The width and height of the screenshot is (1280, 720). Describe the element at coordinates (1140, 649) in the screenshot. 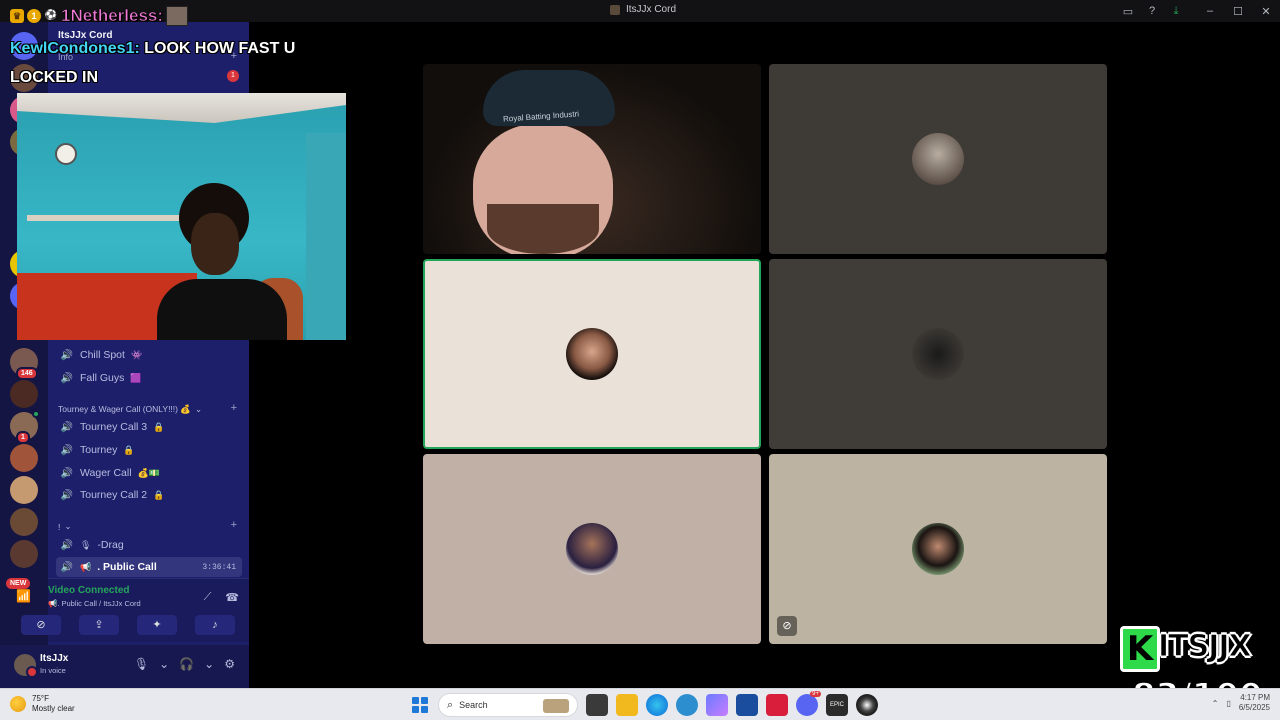

I see `kick-logo: K` at that location.